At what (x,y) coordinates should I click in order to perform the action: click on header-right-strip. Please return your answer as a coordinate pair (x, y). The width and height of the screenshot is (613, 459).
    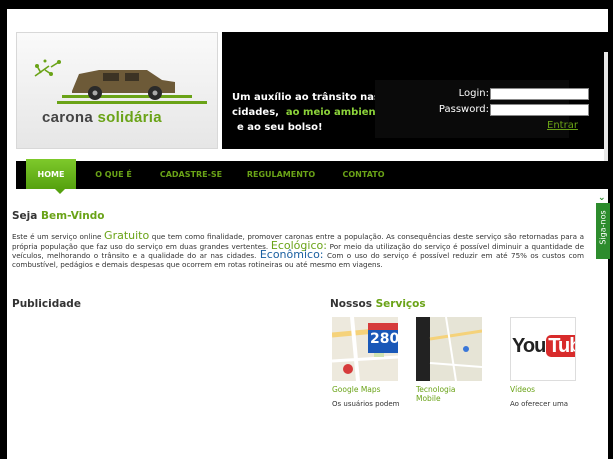
    Looking at the image, I should click on (606, 110).